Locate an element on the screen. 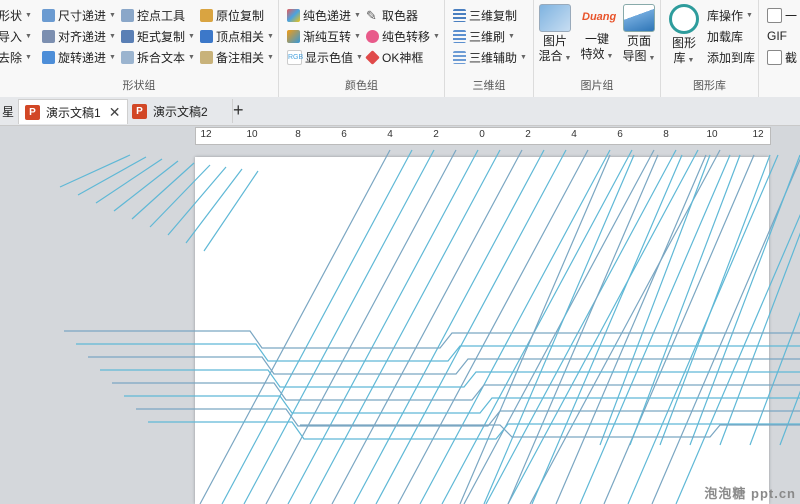 The height and width of the screenshot is (504, 800). show-color-value-button: RGB 显示色值 ▼ is located at coordinates (325, 57).